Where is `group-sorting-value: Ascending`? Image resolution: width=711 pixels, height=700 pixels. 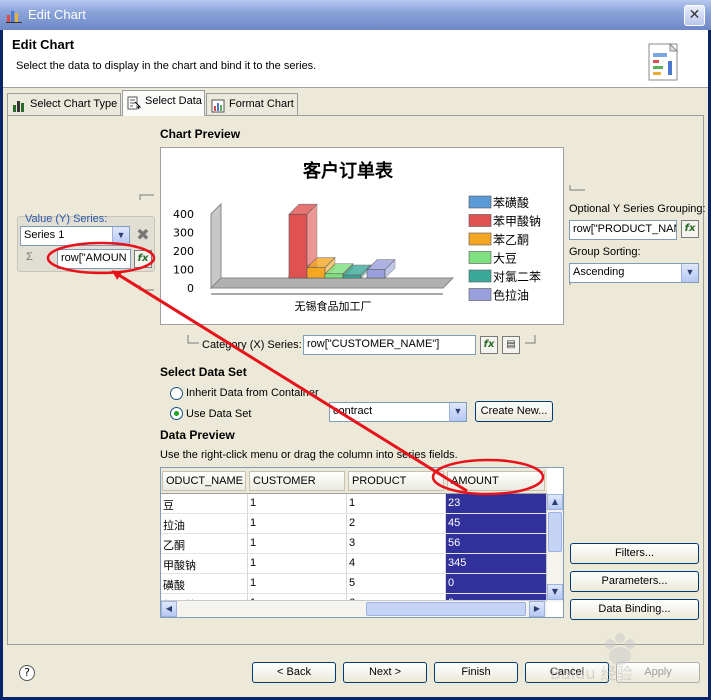 group-sorting-value: Ascending is located at coordinates (599, 272).